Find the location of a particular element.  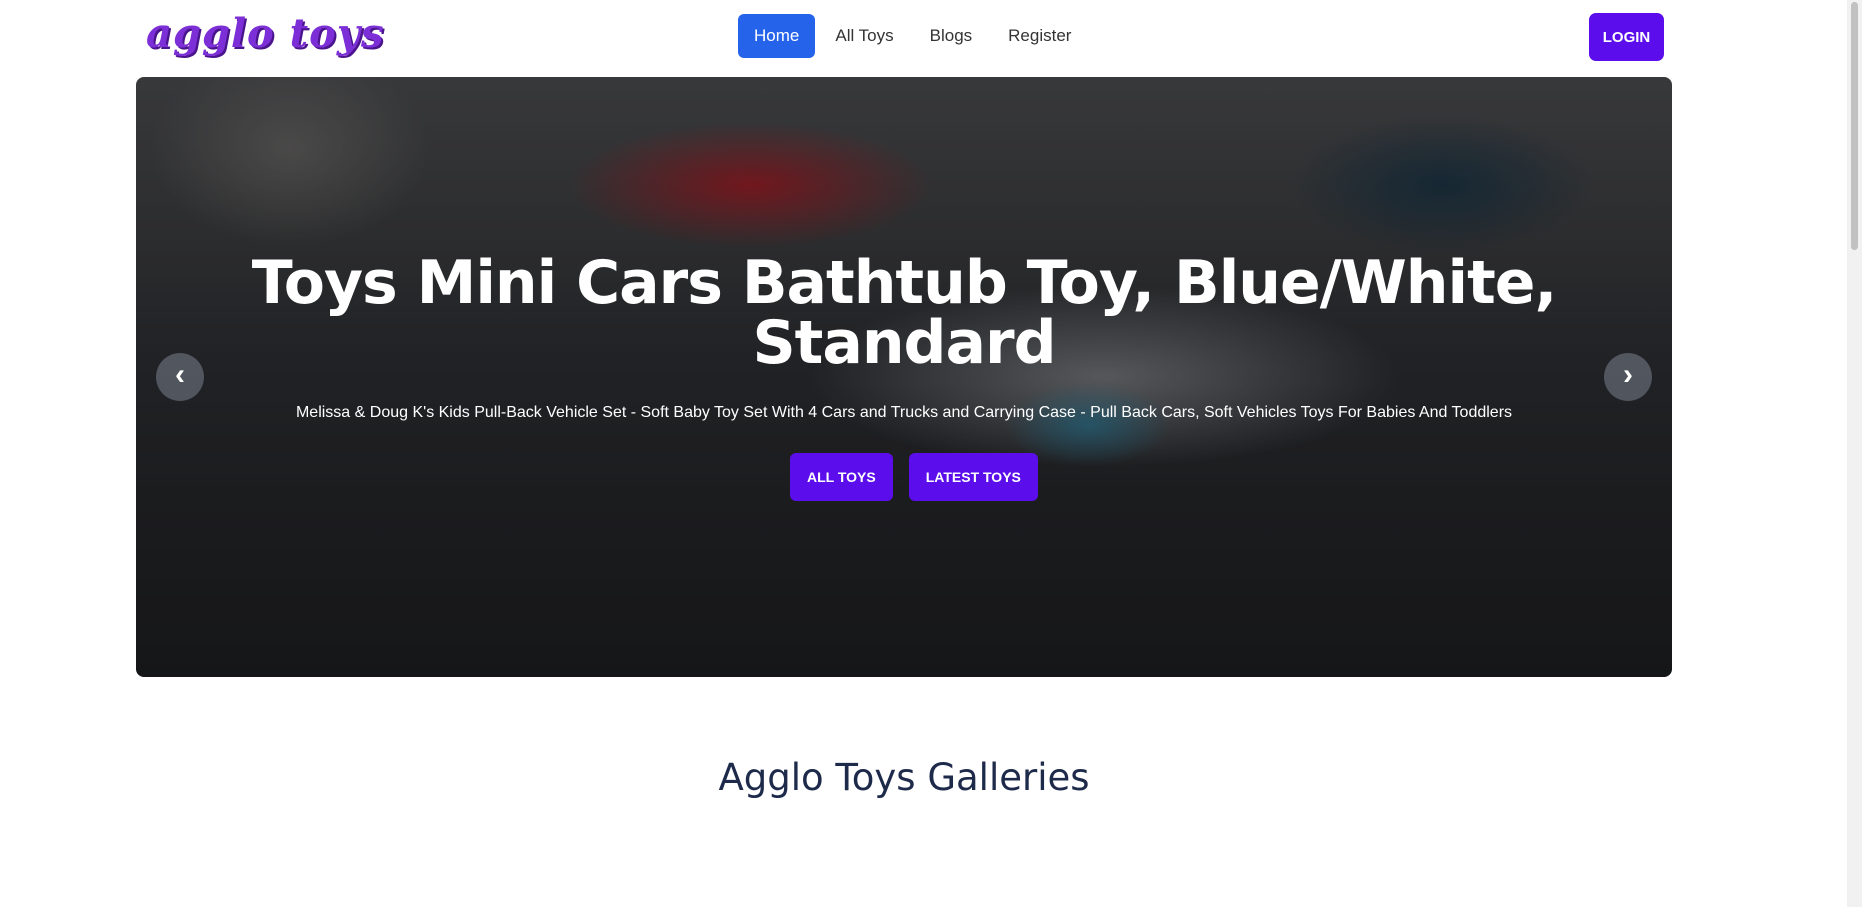

site-logo: agglo toys is located at coordinates (265, 33).